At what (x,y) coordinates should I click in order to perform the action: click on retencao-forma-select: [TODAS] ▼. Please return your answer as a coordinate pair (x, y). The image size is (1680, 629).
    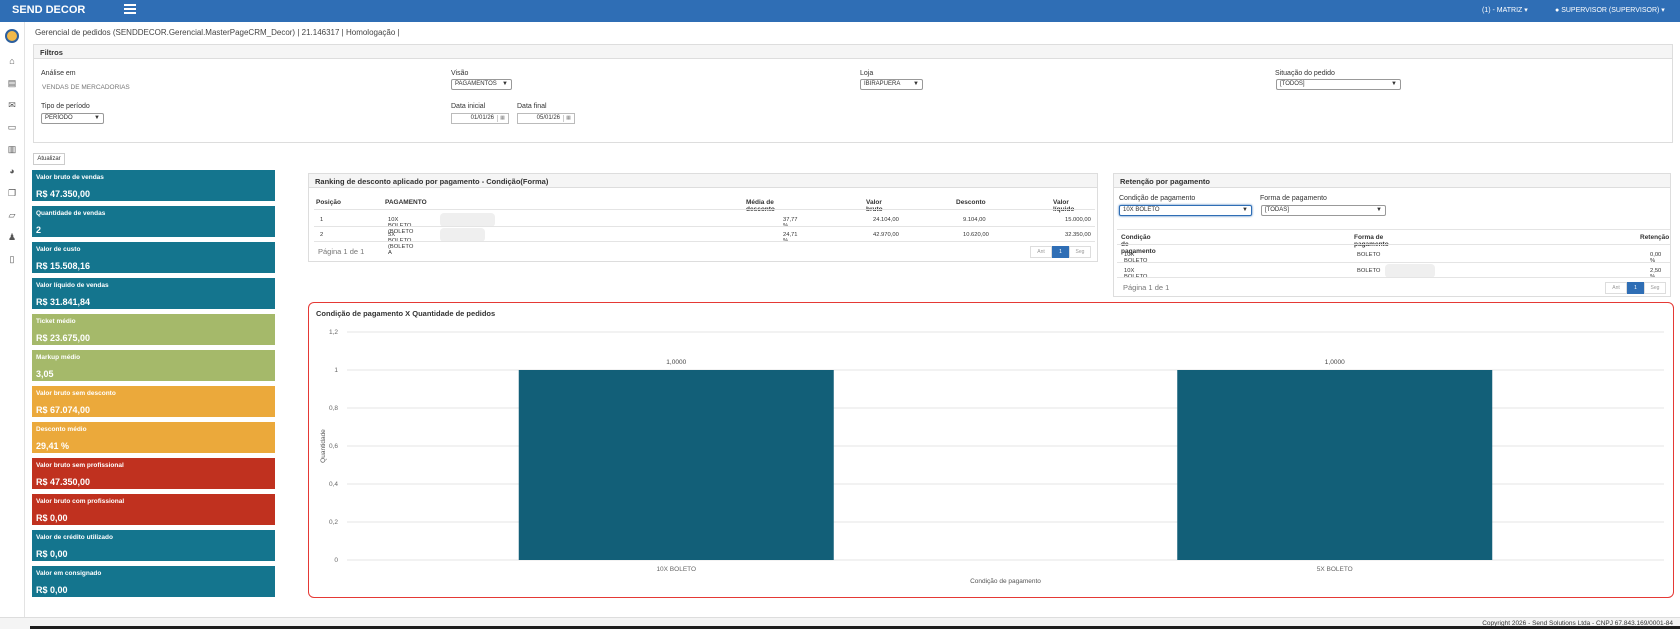
    Looking at the image, I should click on (1323, 210).